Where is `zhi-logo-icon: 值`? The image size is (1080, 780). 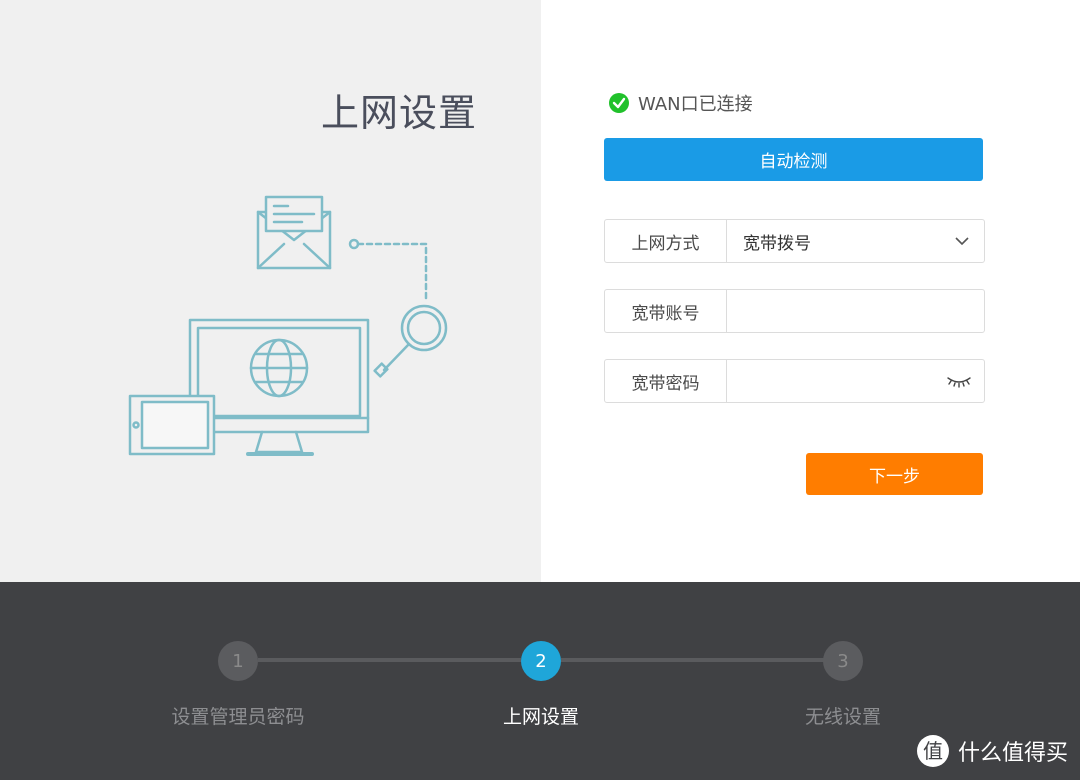
zhi-logo-icon: 值 is located at coordinates (932, 751).